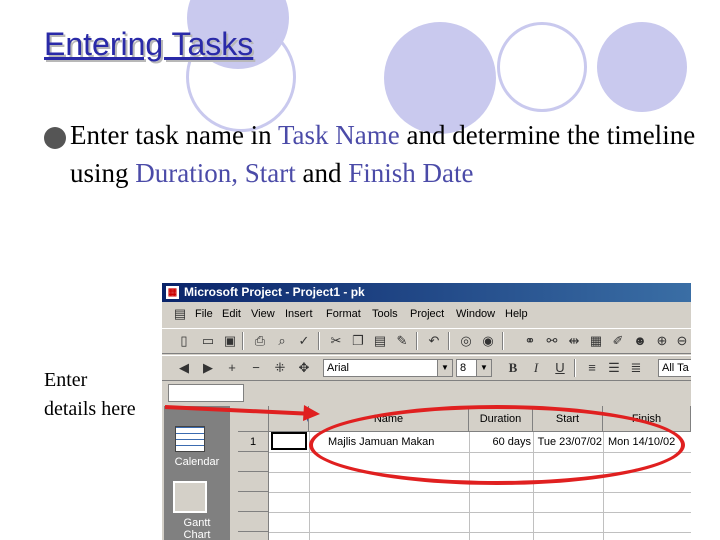 The width and height of the screenshot is (720, 540). Describe the element at coordinates (380, 341) in the screenshot. I see `paste-icon: ▤` at that location.